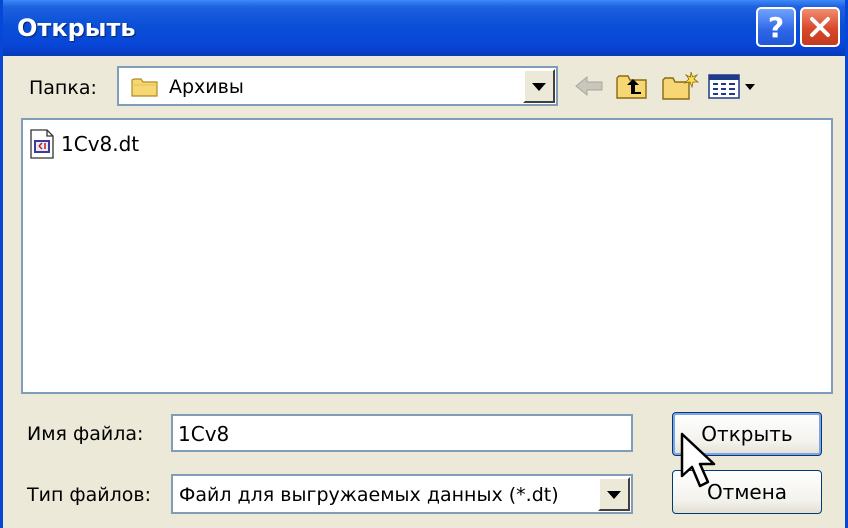 The height and width of the screenshot is (528, 848). I want to click on filetype-value: Файл для выгружаемых данных (*.dt), so click(369, 495).